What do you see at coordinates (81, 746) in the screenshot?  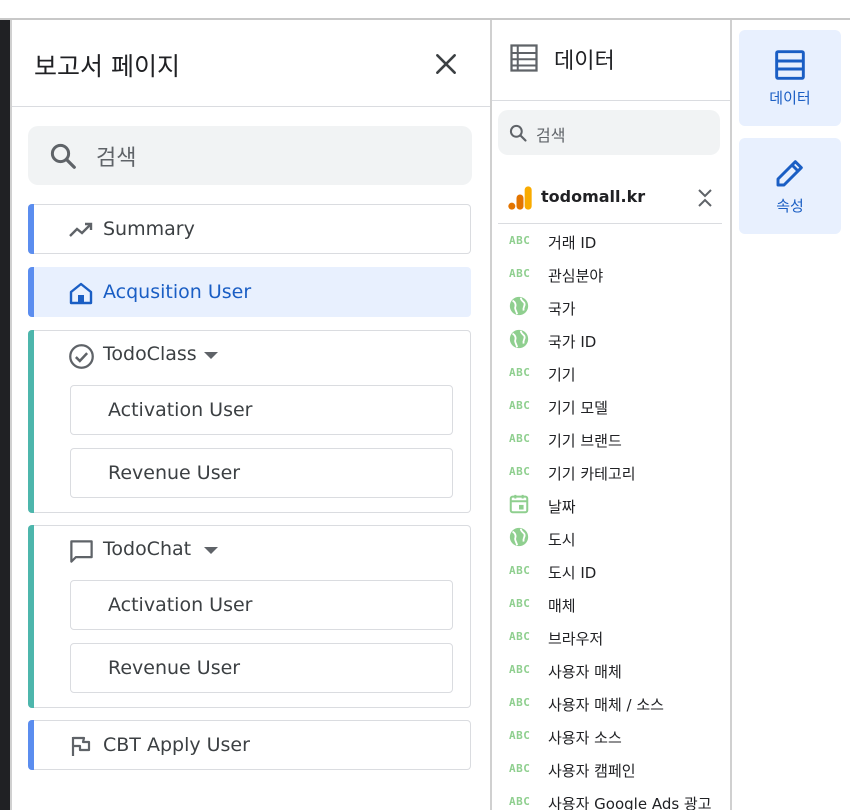 I see `flag-icon` at bounding box center [81, 746].